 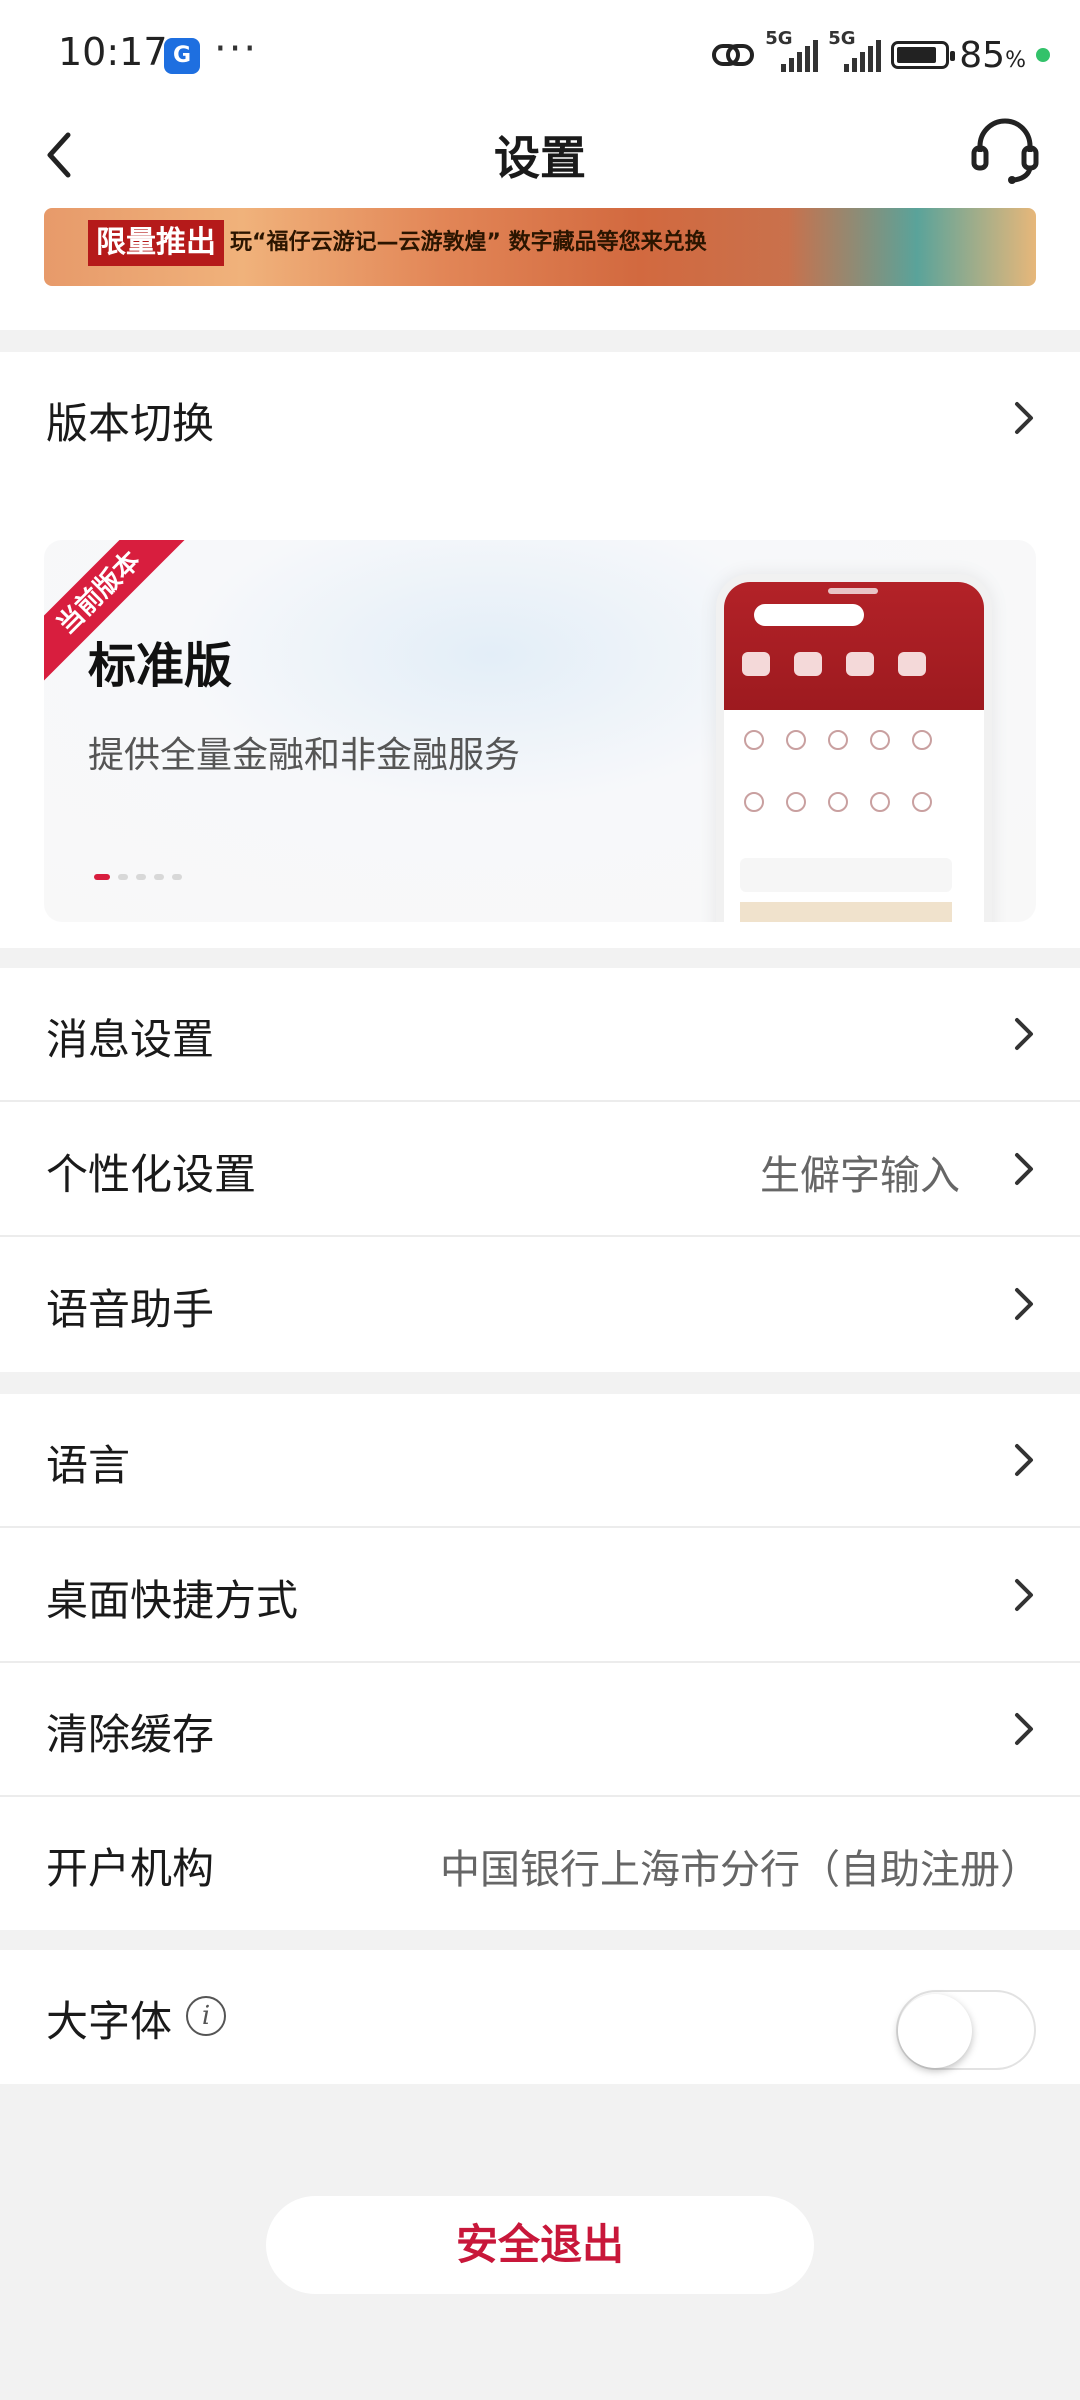 I want to click on voice-assistant-row: 语音助手, so click(x=540, y=1305).